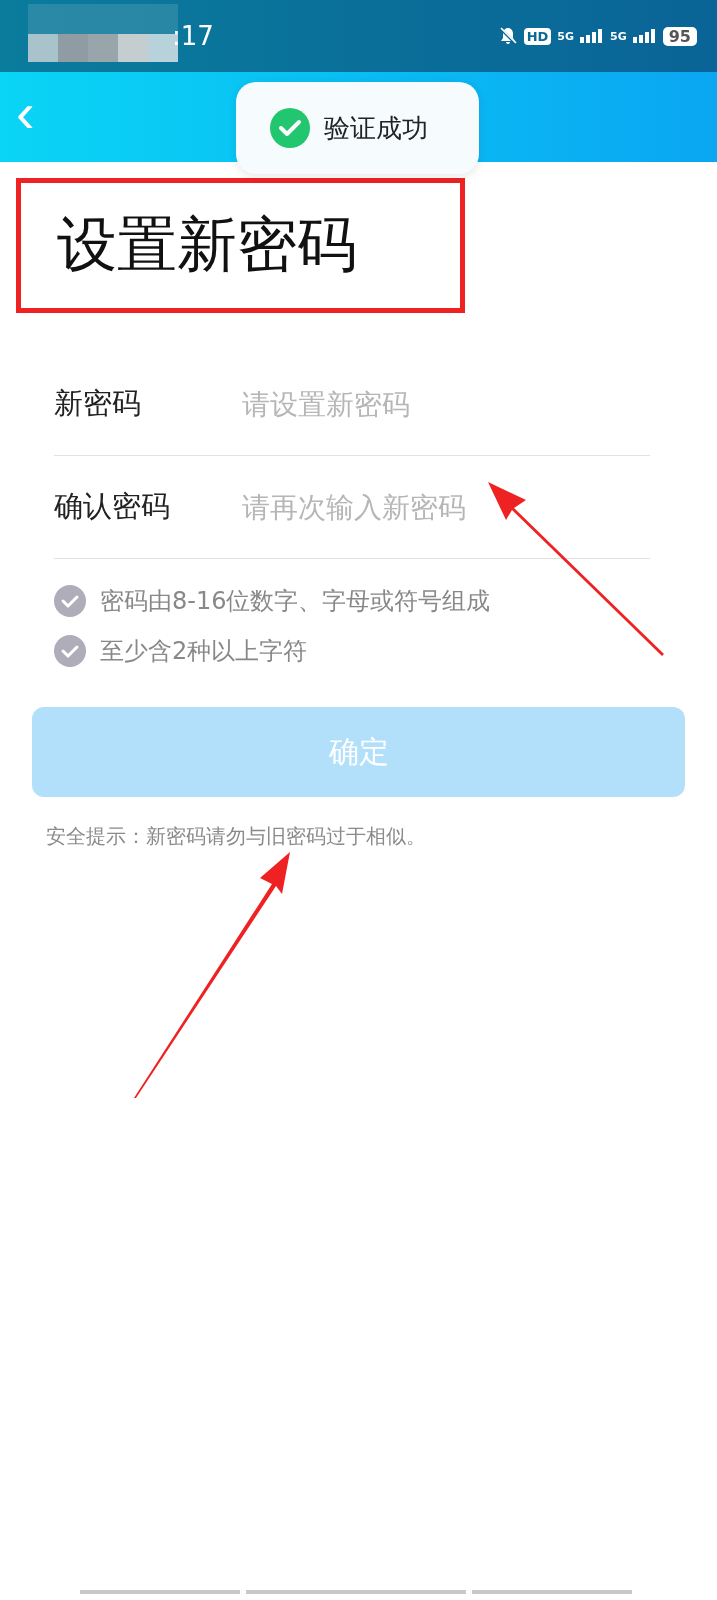 This screenshot has width=717, height=1600. I want to click on bell-off-icon, so click(507, 36).